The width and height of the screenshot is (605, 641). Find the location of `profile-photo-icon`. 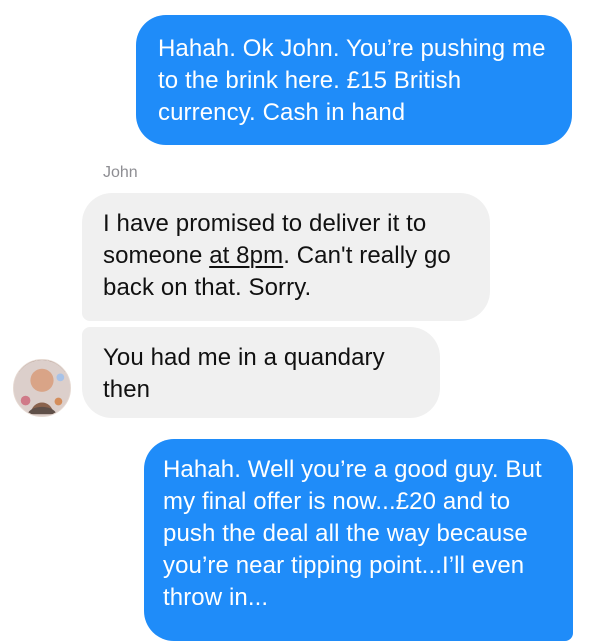

profile-photo-icon is located at coordinates (42, 388).